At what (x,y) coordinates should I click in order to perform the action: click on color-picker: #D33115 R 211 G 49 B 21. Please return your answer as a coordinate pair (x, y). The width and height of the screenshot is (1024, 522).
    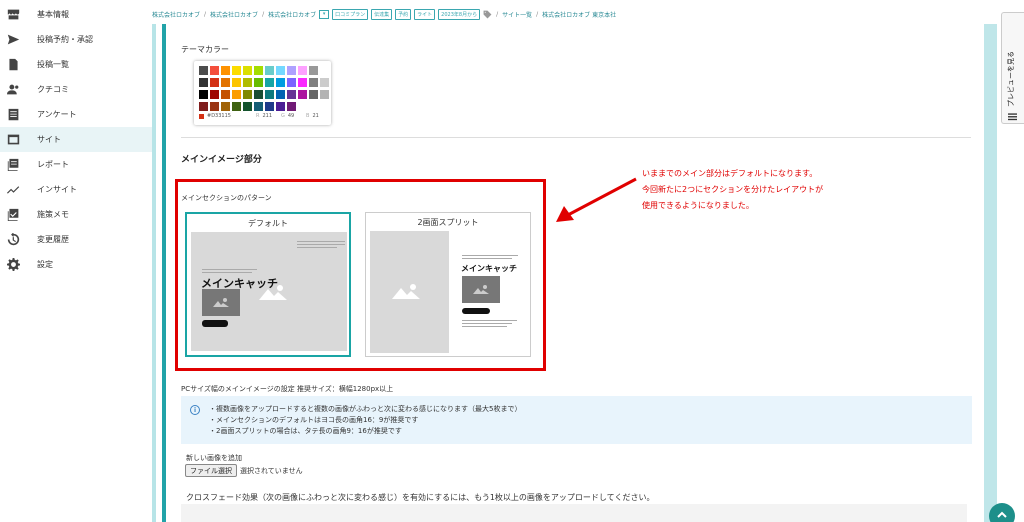
    Looking at the image, I should click on (262, 93).